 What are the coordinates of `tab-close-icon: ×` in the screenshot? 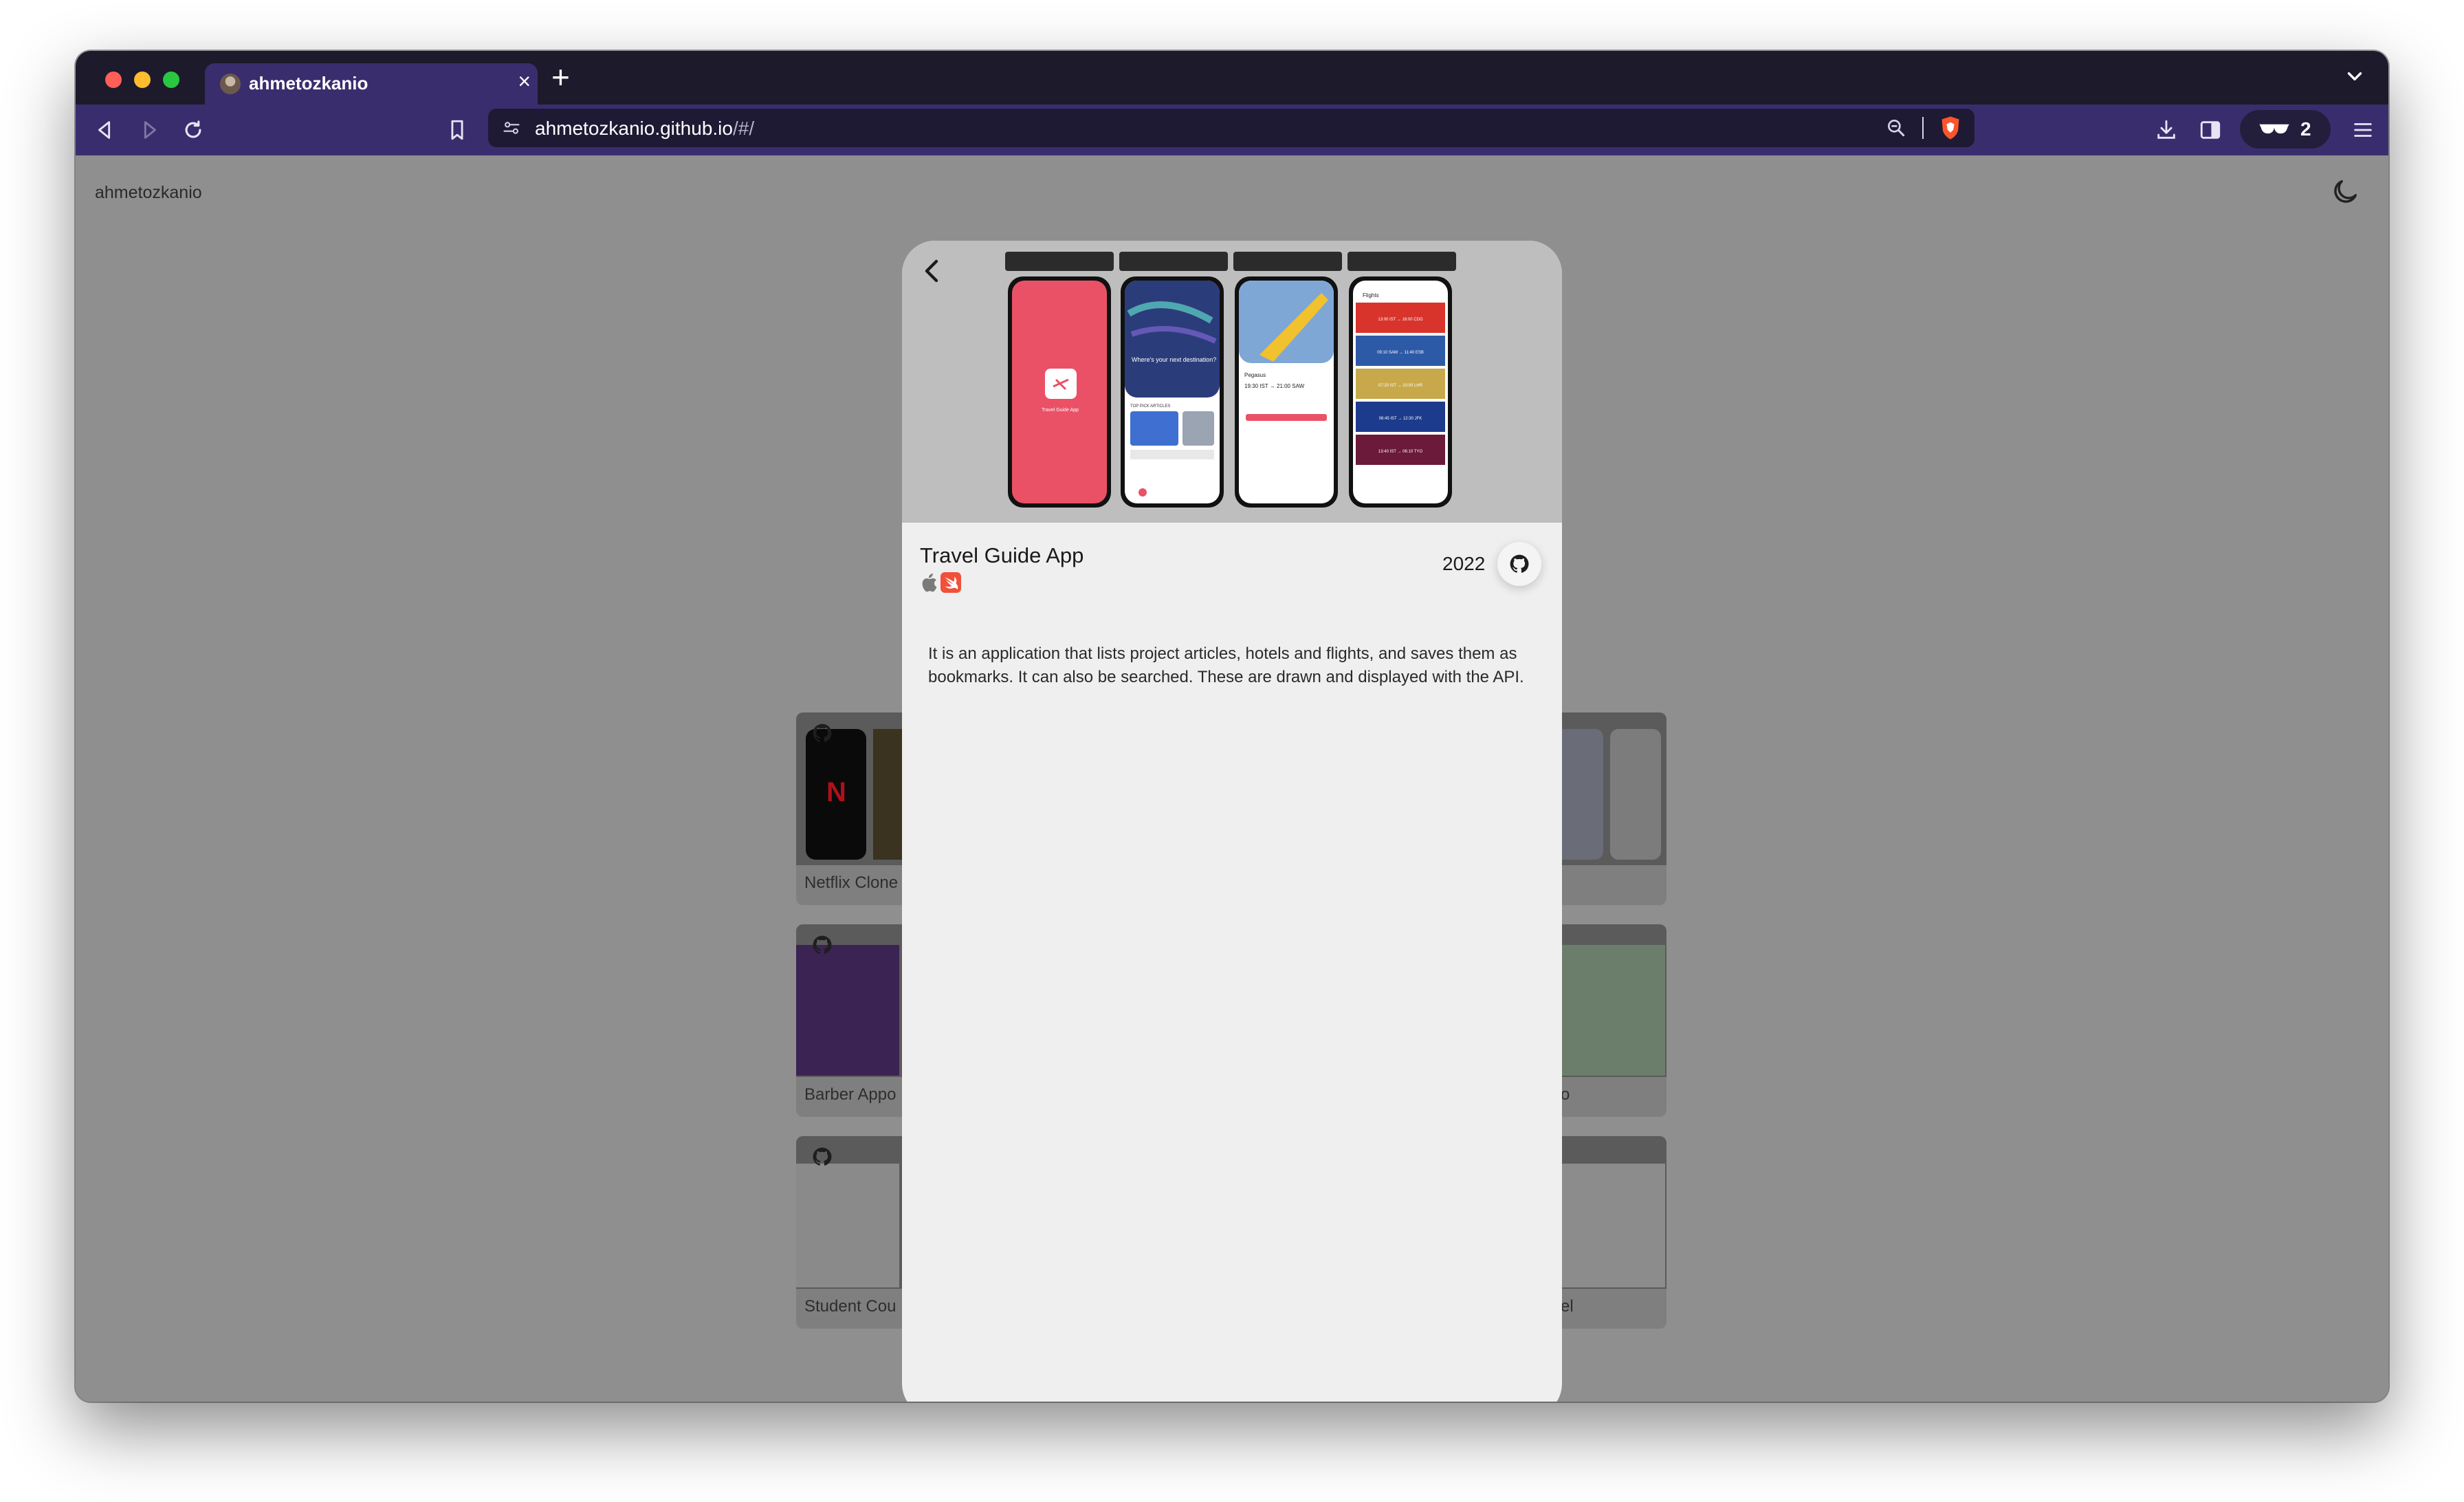 It's located at (524, 81).